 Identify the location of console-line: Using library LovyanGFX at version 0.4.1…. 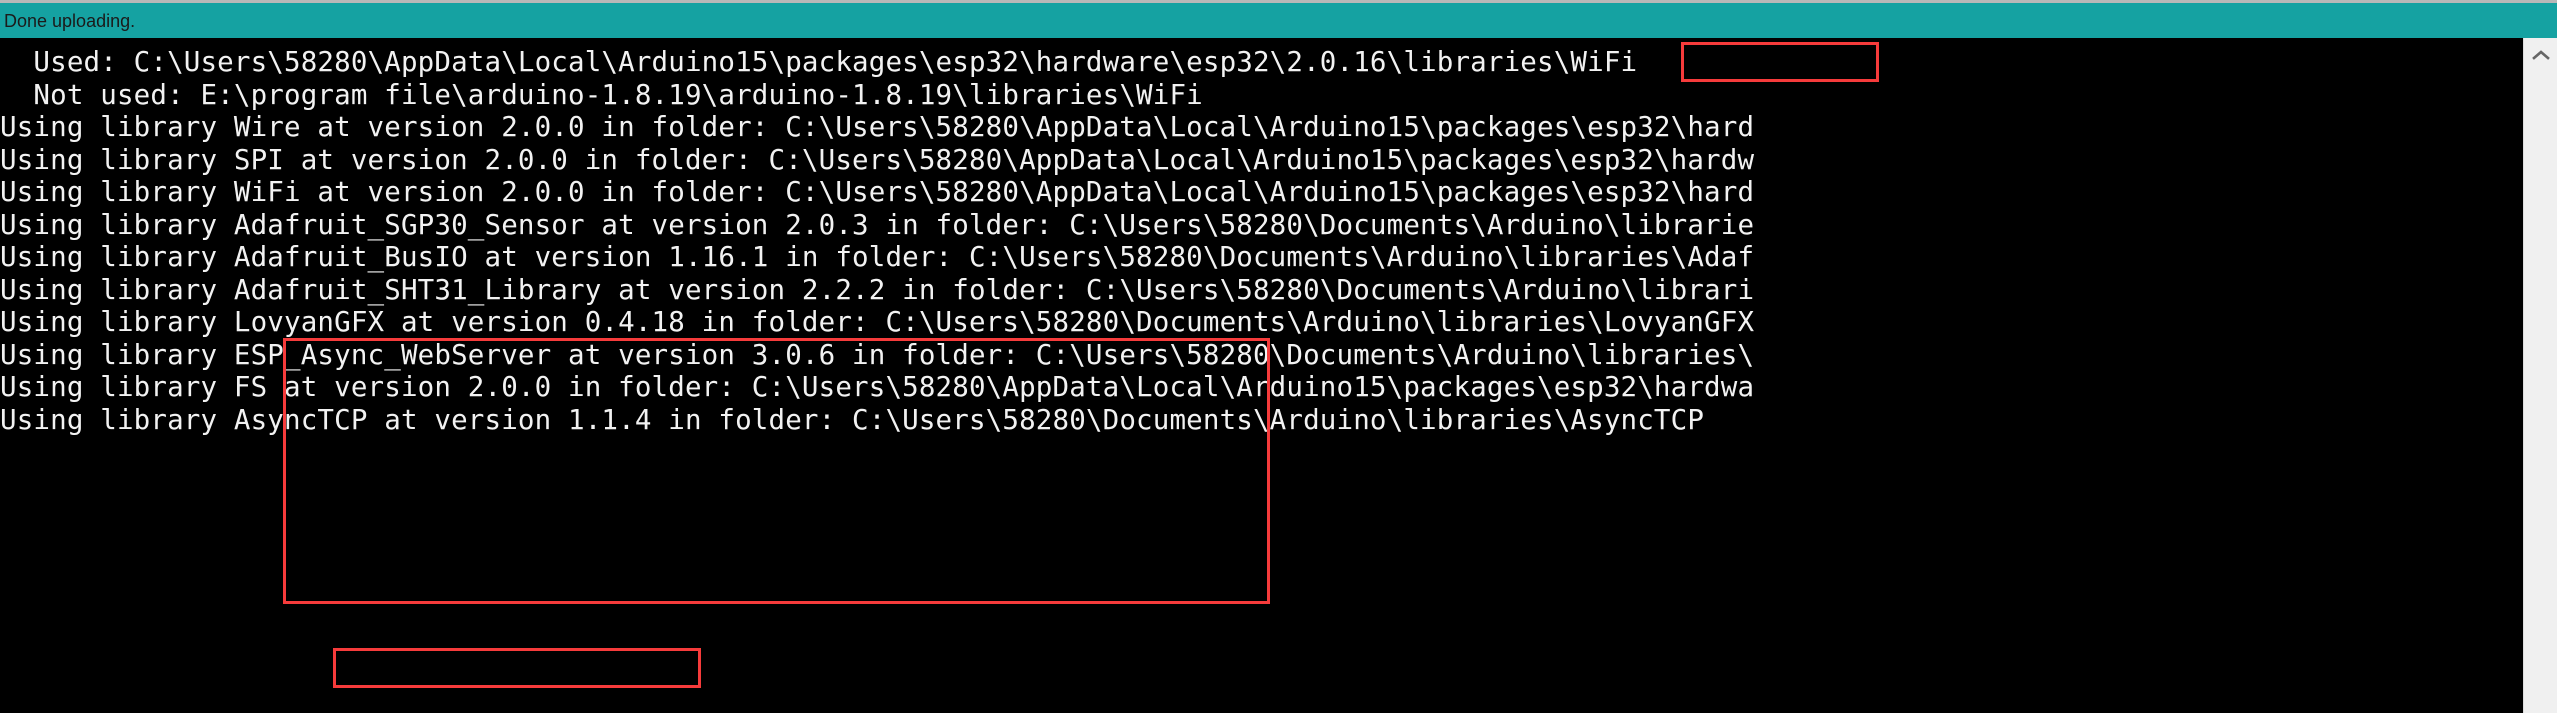
(877, 322).